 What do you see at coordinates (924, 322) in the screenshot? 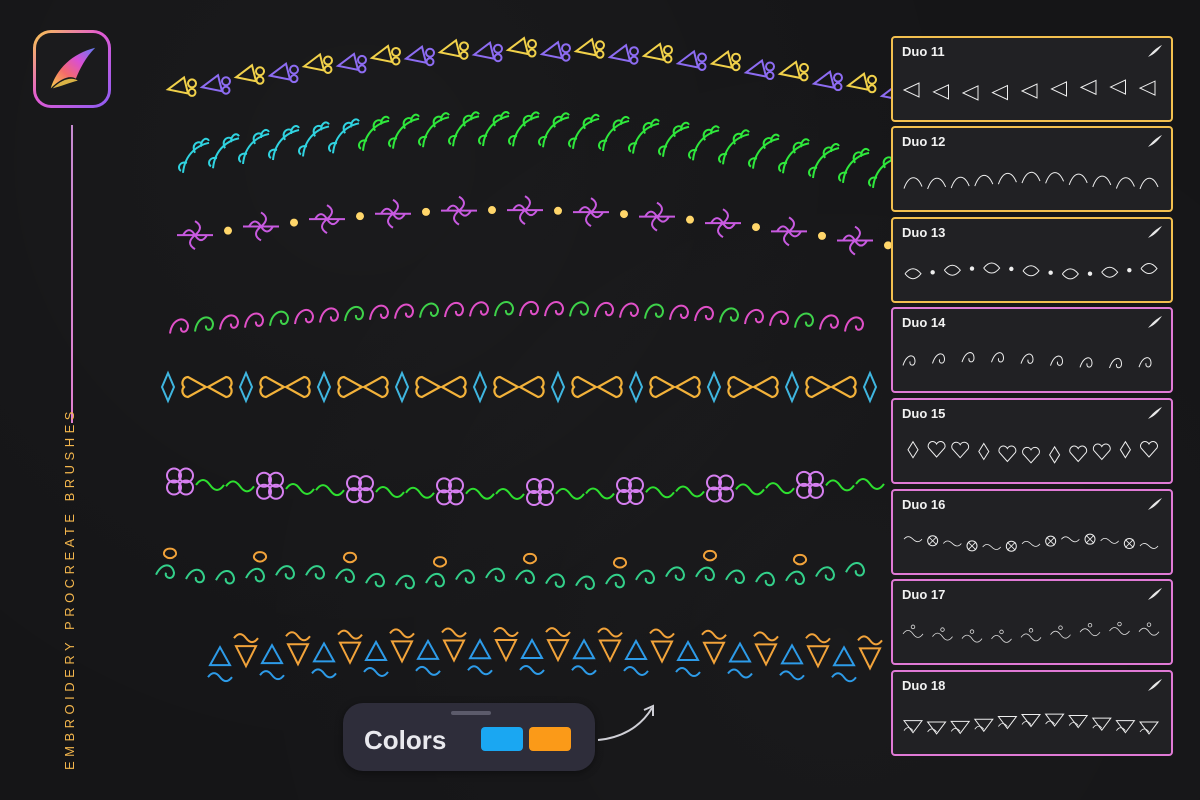
I see `brush-name: Duo 14` at bounding box center [924, 322].